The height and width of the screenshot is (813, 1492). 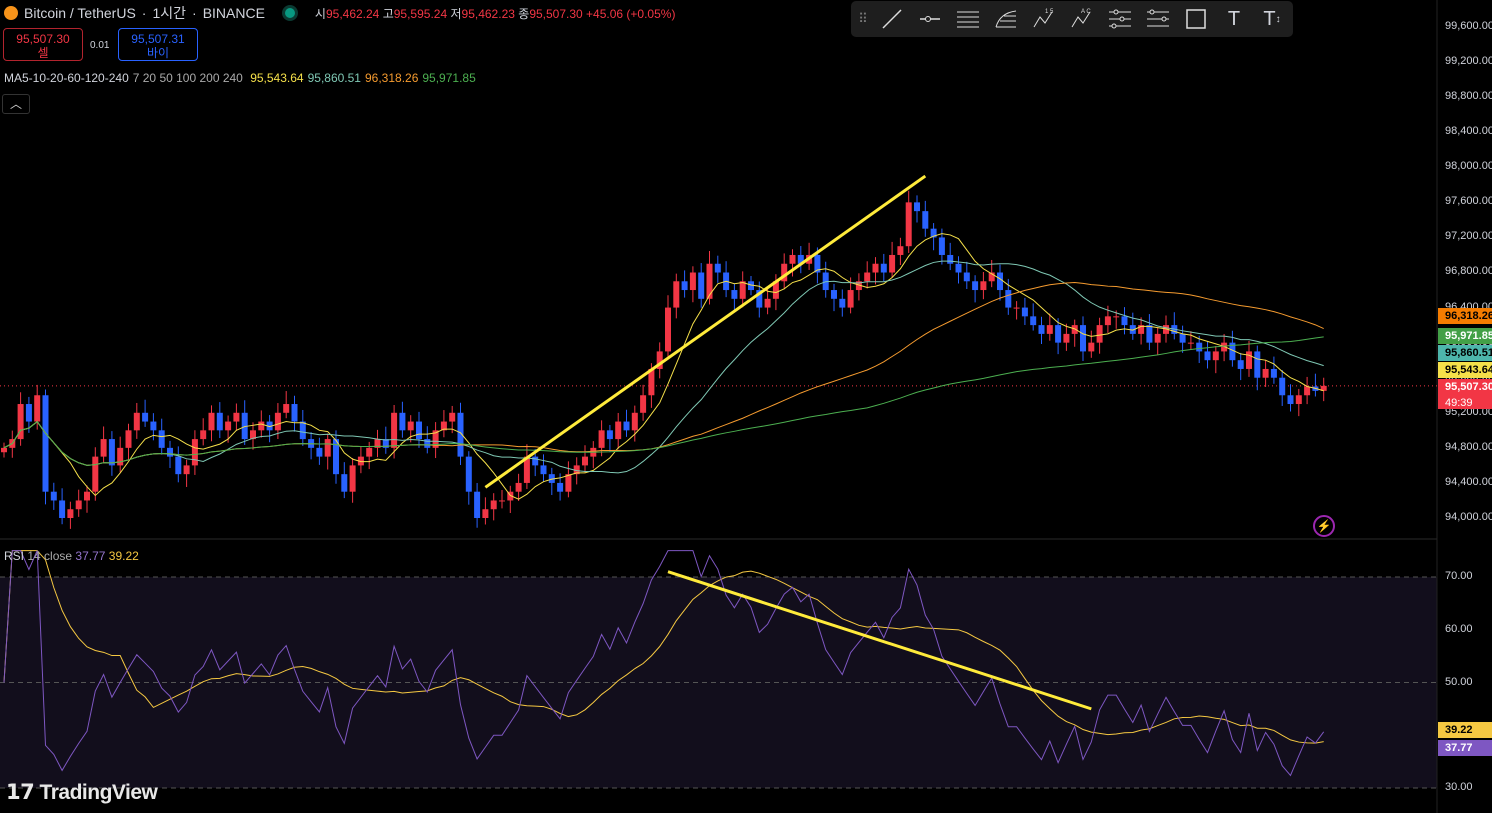 I want to click on price-tick: 97,600.00, so click(x=1468, y=201).